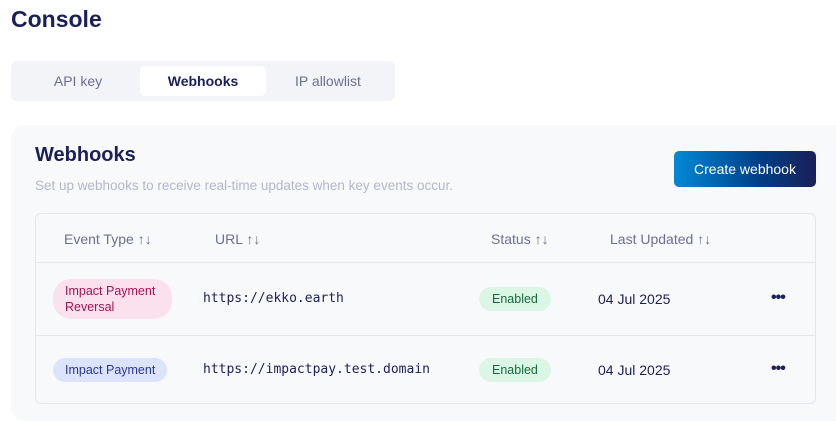 The width and height of the screenshot is (836, 423). I want to click on event-type-badge: Impact Payment Reversal, so click(112, 299).